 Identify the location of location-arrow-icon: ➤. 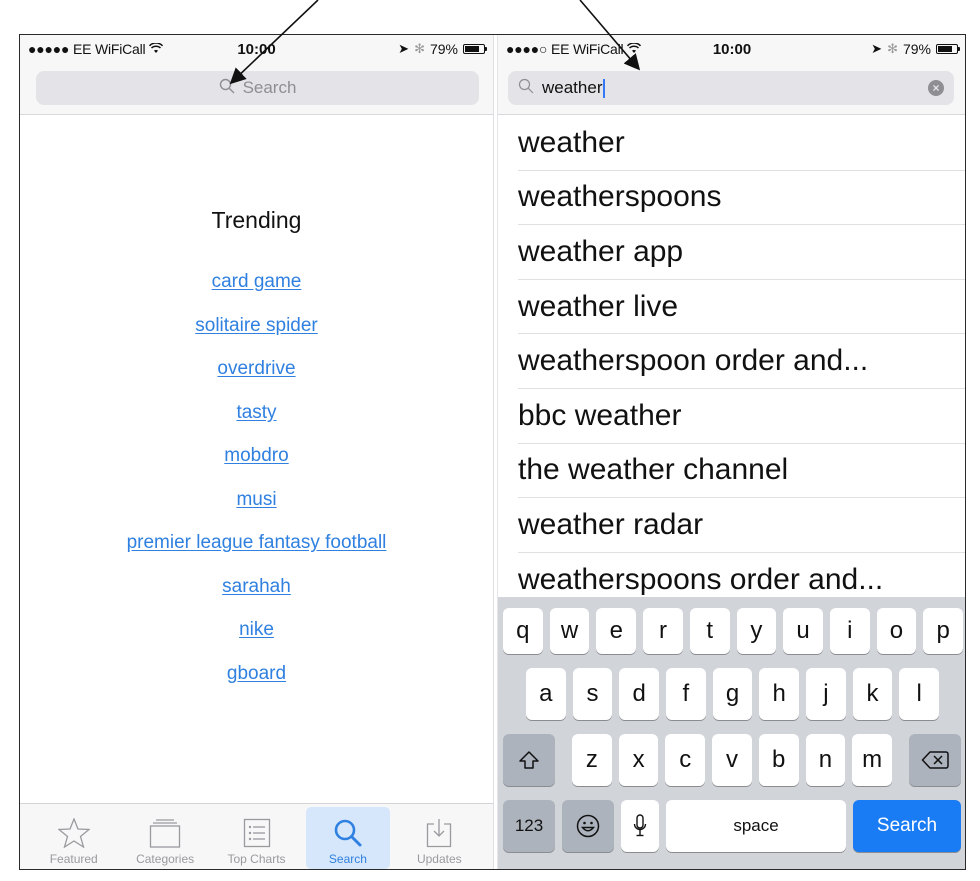
(404, 48).